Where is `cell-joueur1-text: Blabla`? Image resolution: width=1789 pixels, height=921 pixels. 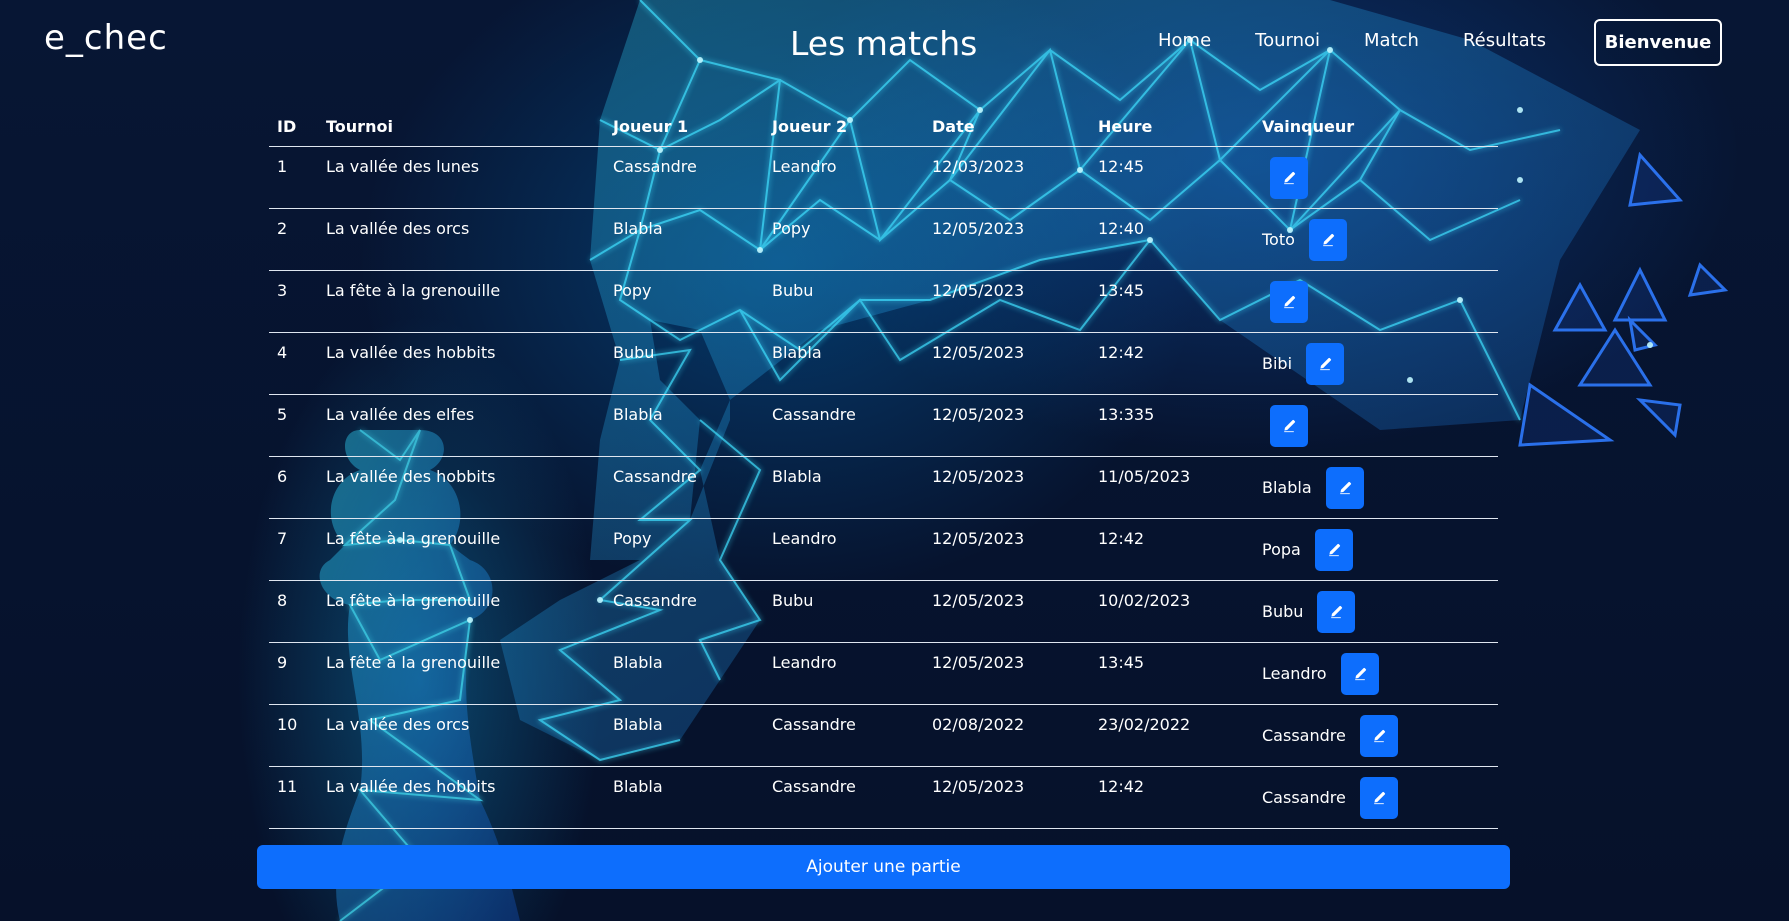
cell-joueur1-text: Blabla is located at coordinates (638, 228).